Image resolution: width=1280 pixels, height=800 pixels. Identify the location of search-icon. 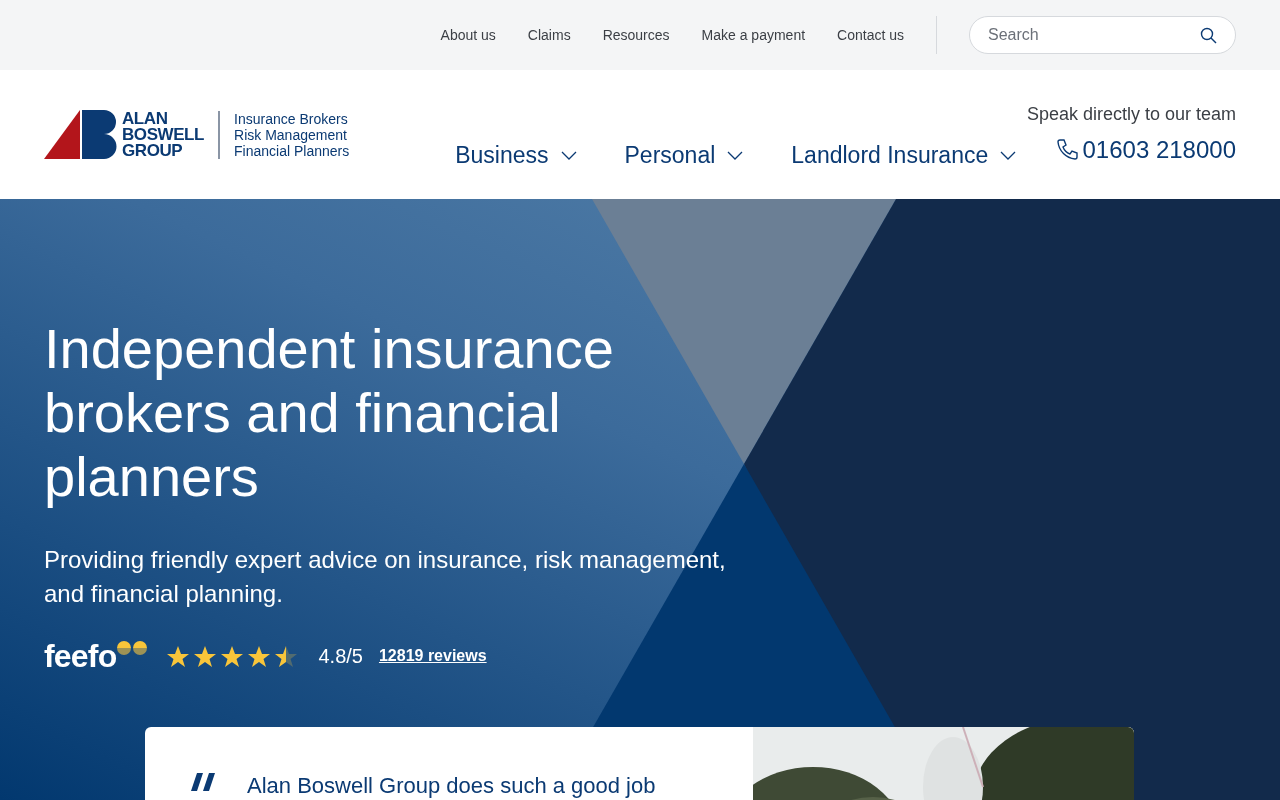
(1208, 35).